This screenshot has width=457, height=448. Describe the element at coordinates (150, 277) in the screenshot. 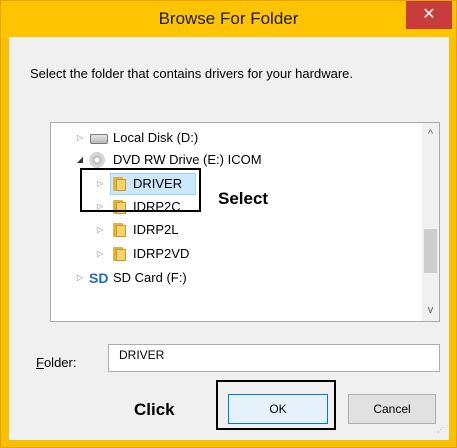

I see `tree-item-label: SD Card (F:)` at that location.